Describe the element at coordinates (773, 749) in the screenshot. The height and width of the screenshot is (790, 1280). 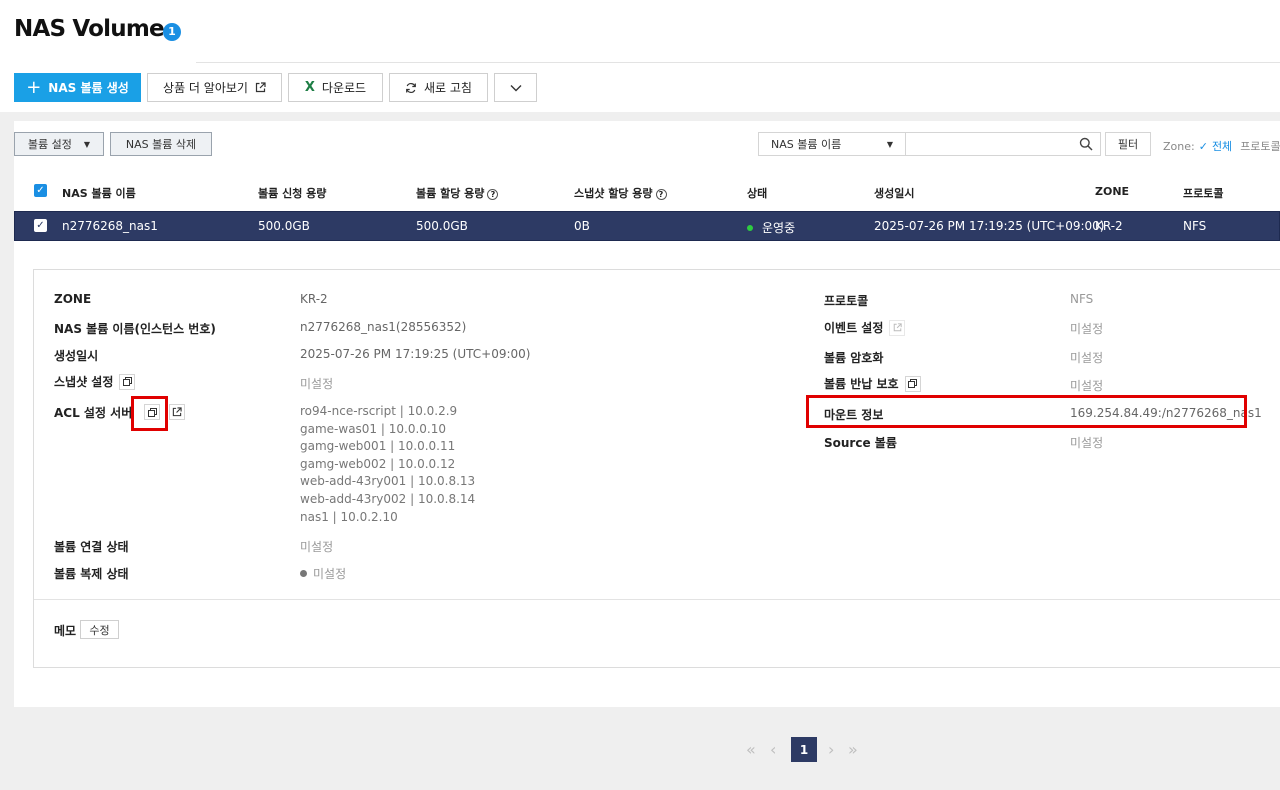
I see `prev-page-icon: ‹` at that location.